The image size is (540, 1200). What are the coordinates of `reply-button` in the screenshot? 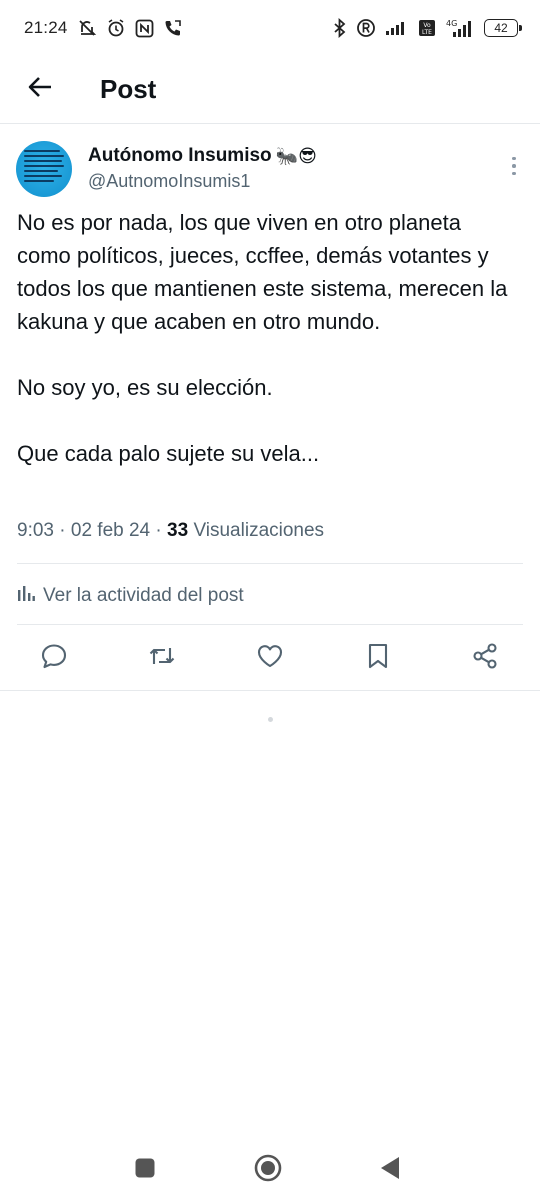 It's located at (54, 658).